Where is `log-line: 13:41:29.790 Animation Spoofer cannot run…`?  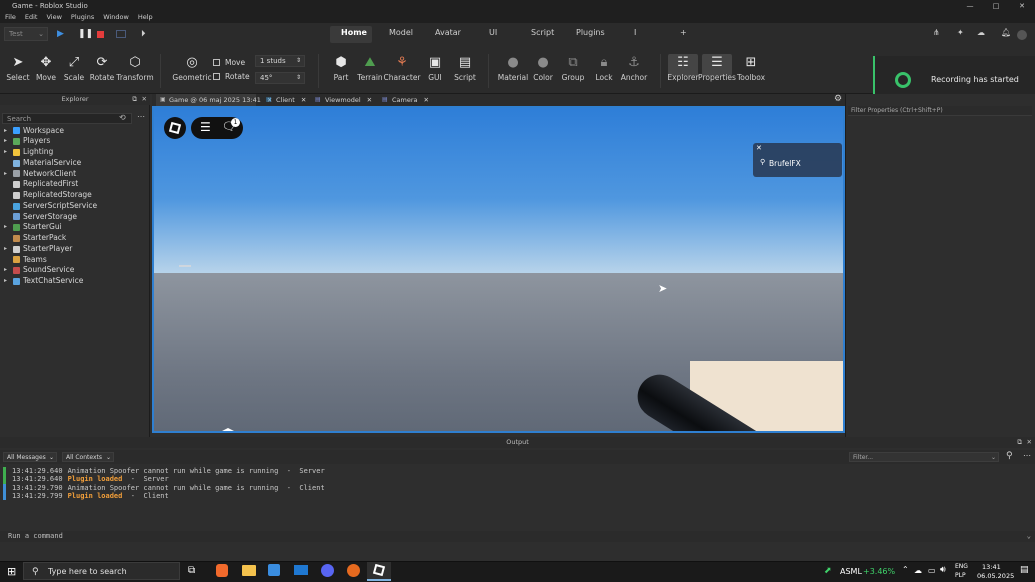 log-line: 13:41:29.790 Animation Spoofer cannot run… is located at coordinates (168, 488).